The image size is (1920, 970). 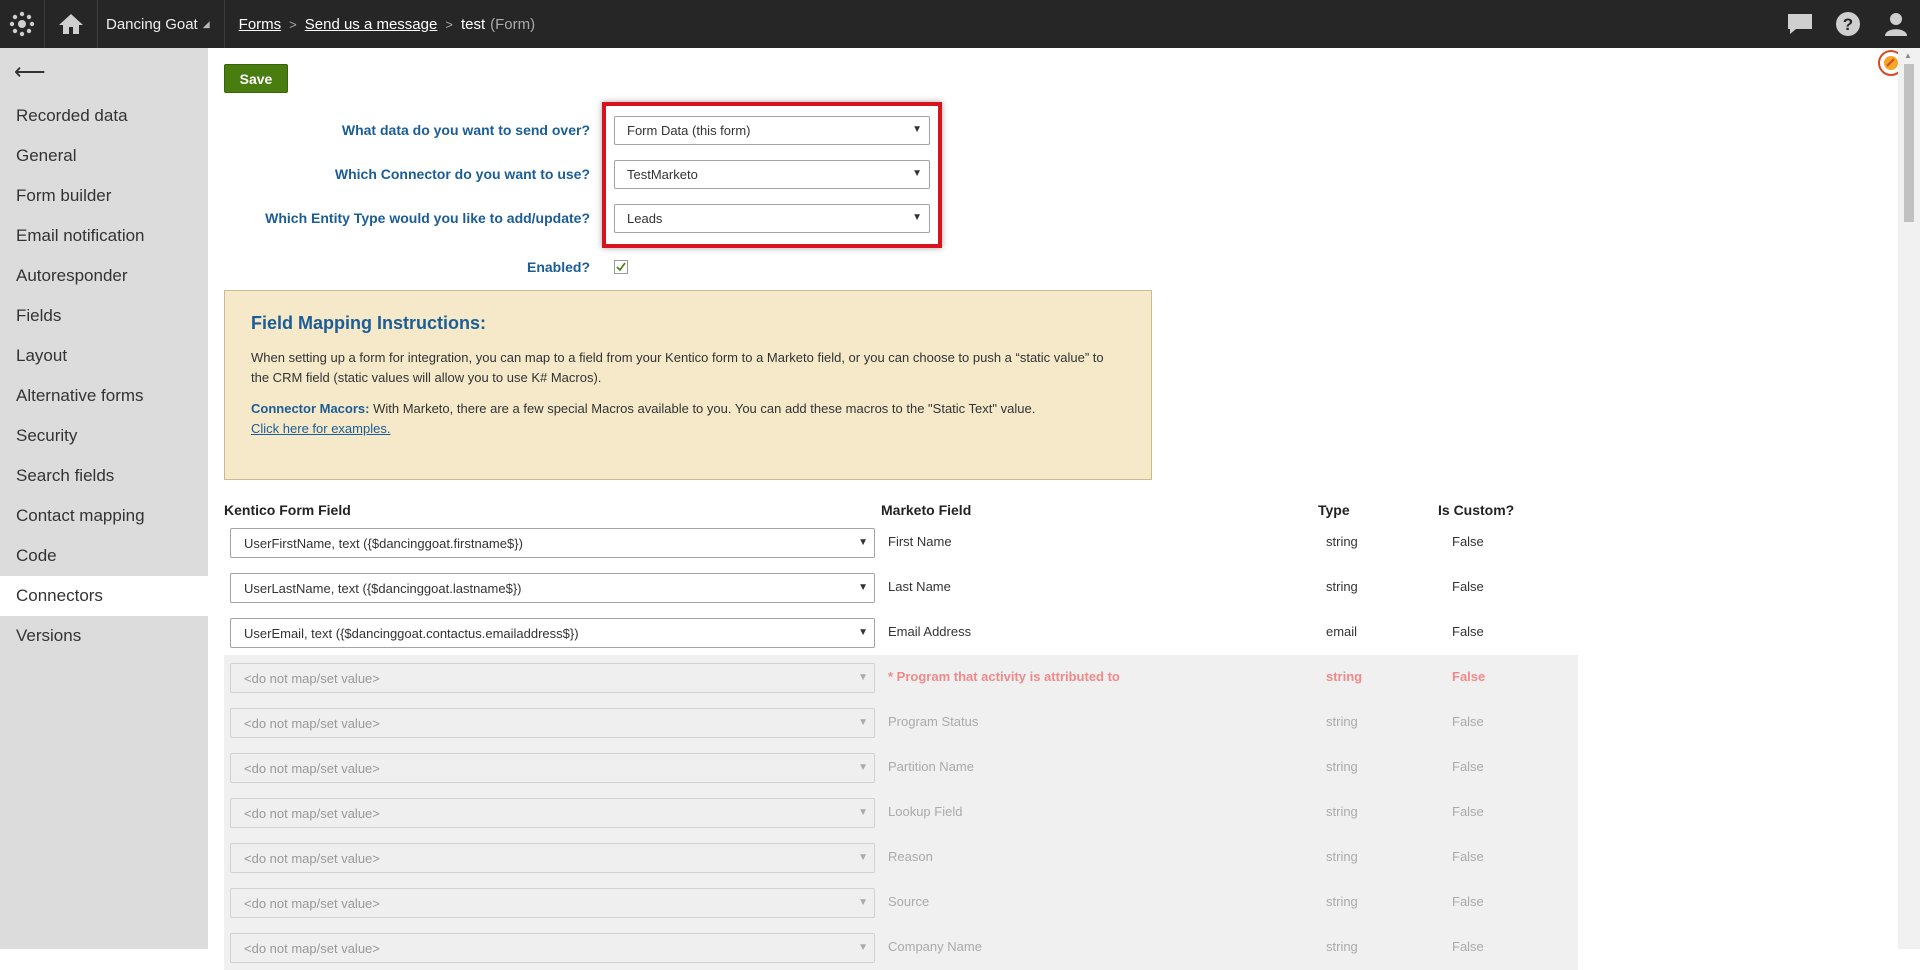 I want to click on macros-label: Connector Macors:, so click(x=310, y=408).